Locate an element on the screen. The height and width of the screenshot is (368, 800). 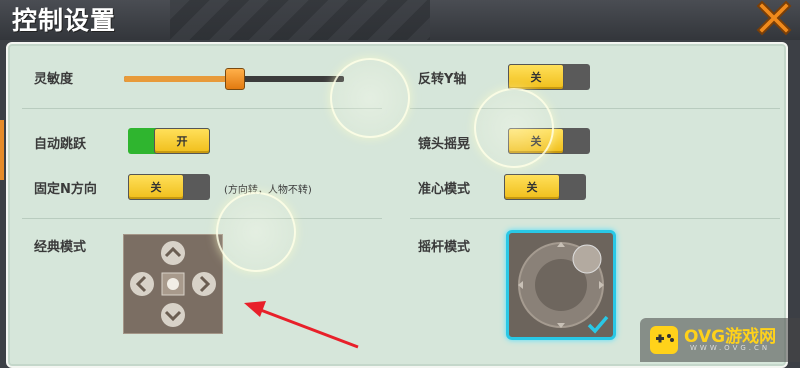
close-x-icon is located at coordinates (774, 18).